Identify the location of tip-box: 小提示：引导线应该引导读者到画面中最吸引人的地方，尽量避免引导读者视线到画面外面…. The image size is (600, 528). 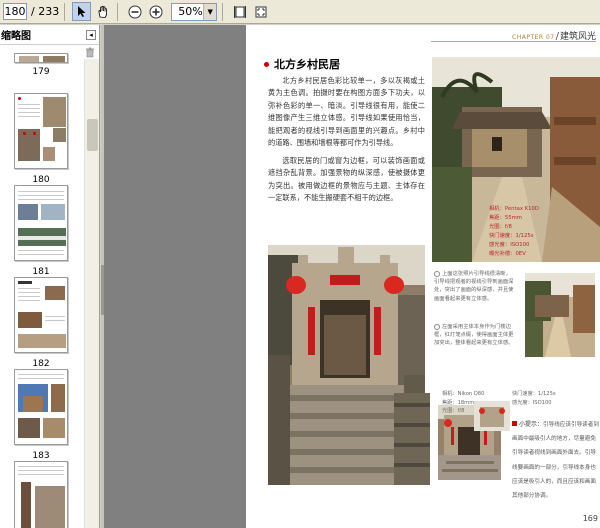
(556, 458).